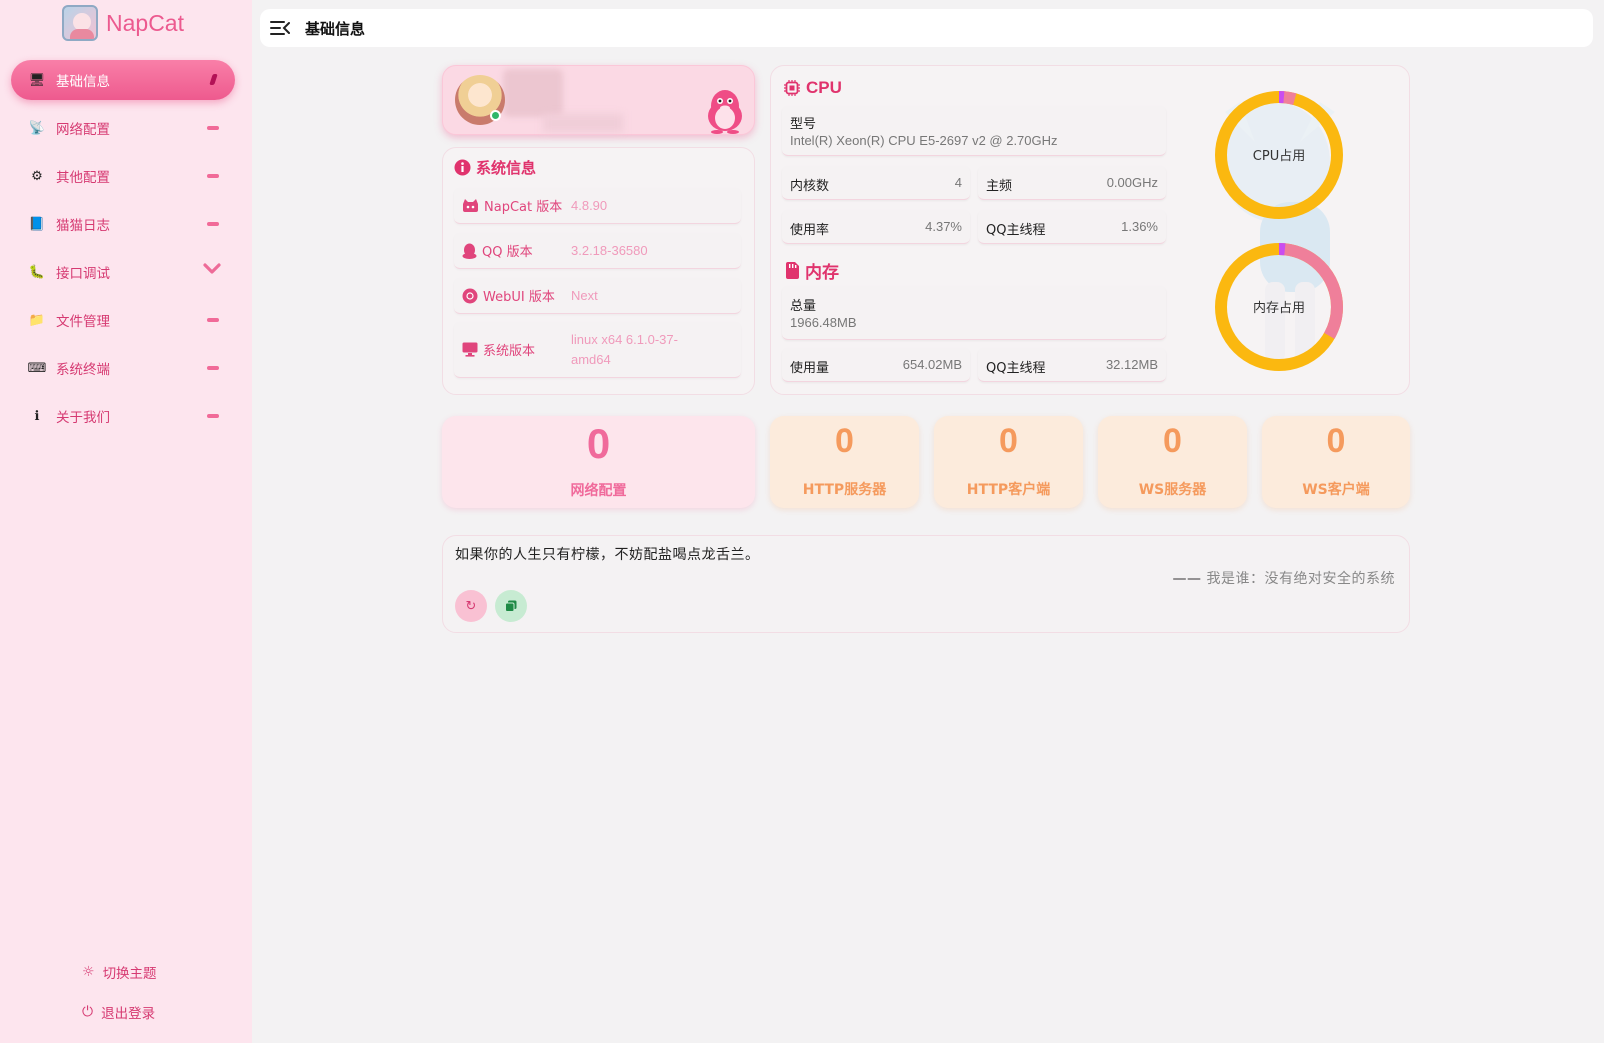 The height and width of the screenshot is (1043, 1604). I want to click on memory-gauge-label: 内存占用, so click(1278, 308).